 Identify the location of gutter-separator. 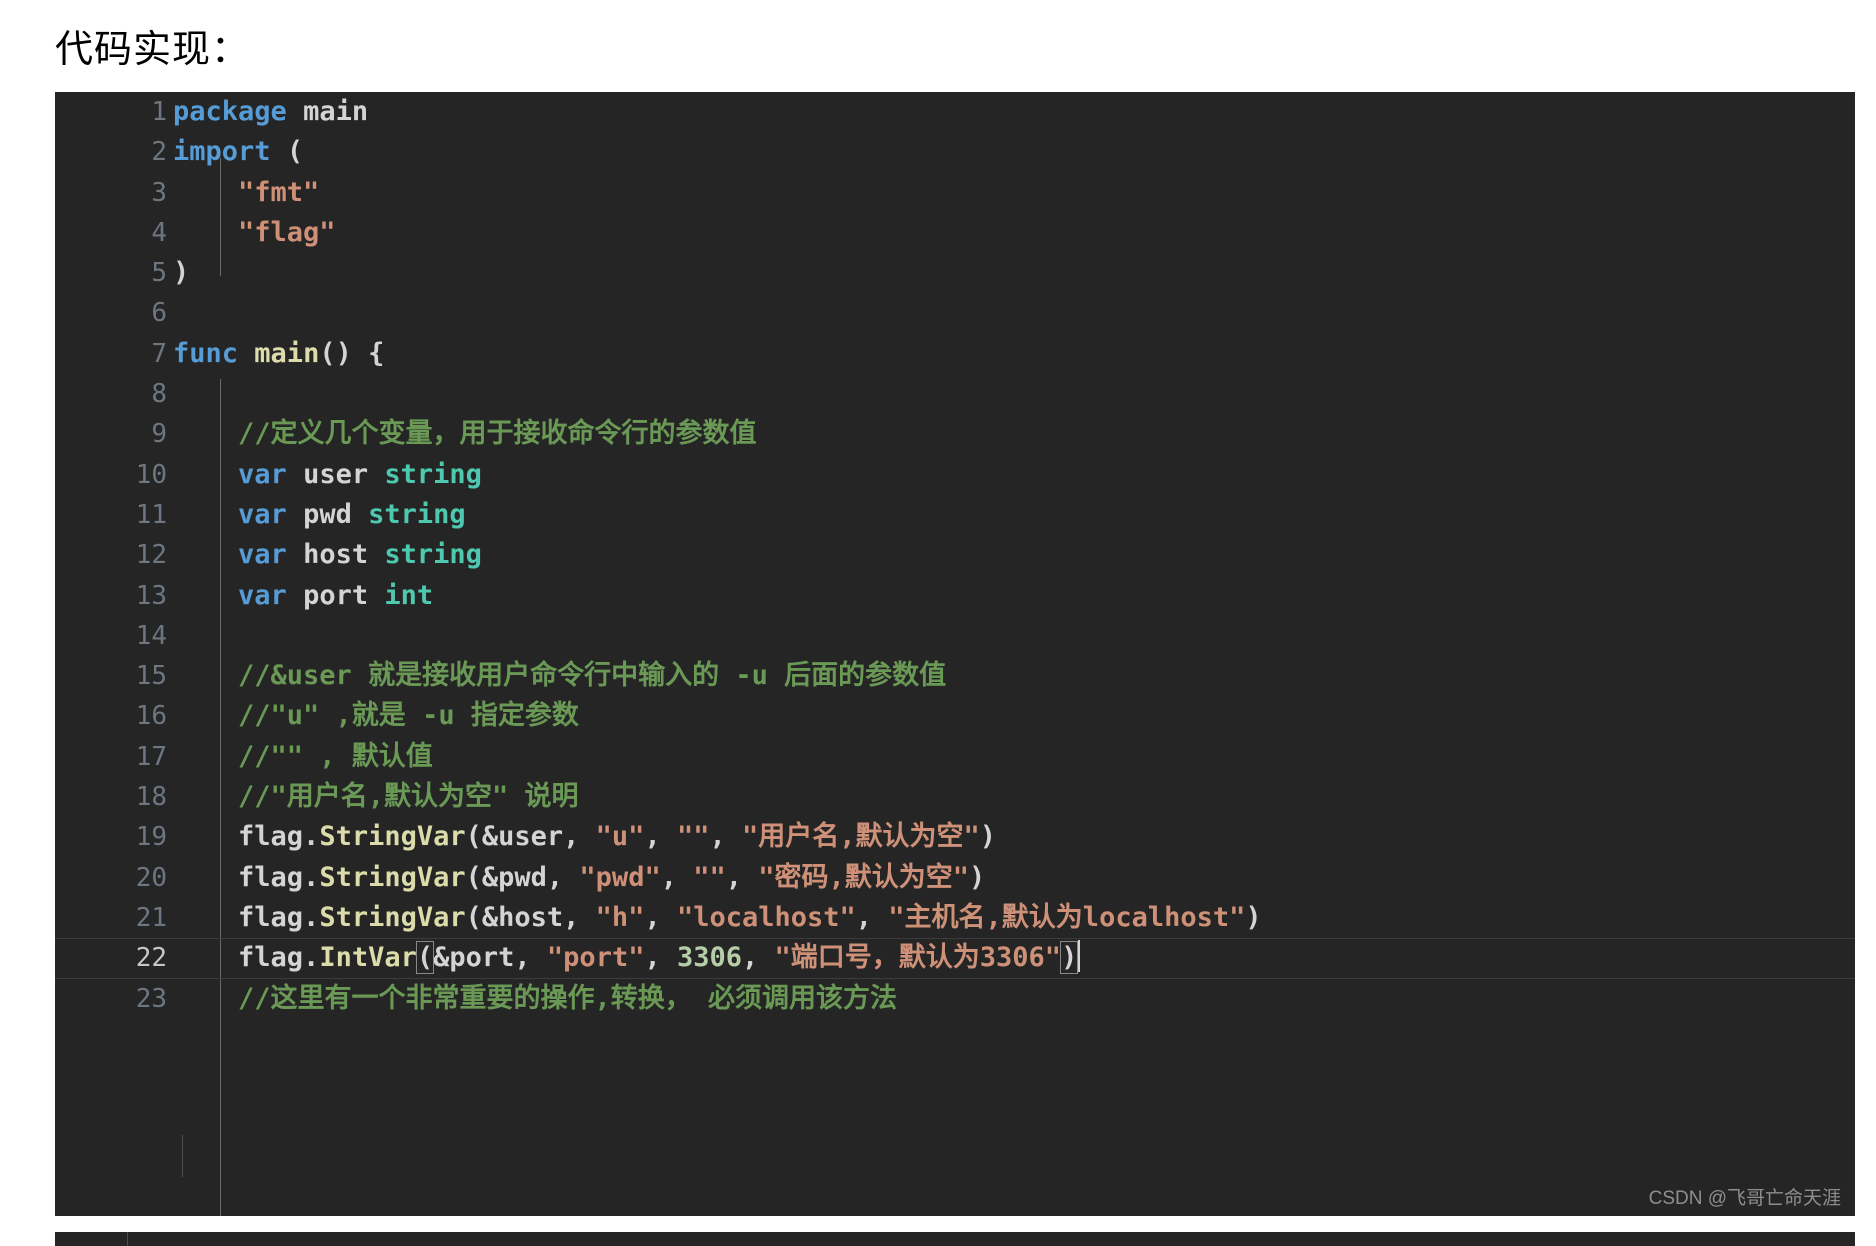
(182, 1156).